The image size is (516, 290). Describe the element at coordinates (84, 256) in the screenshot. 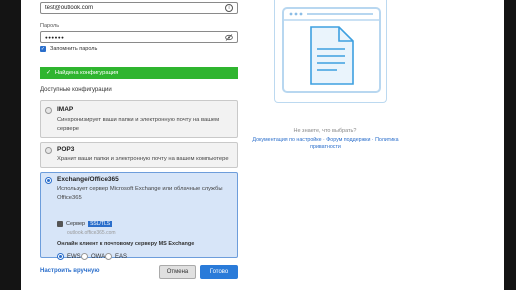

I see `radio-owa` at that location.